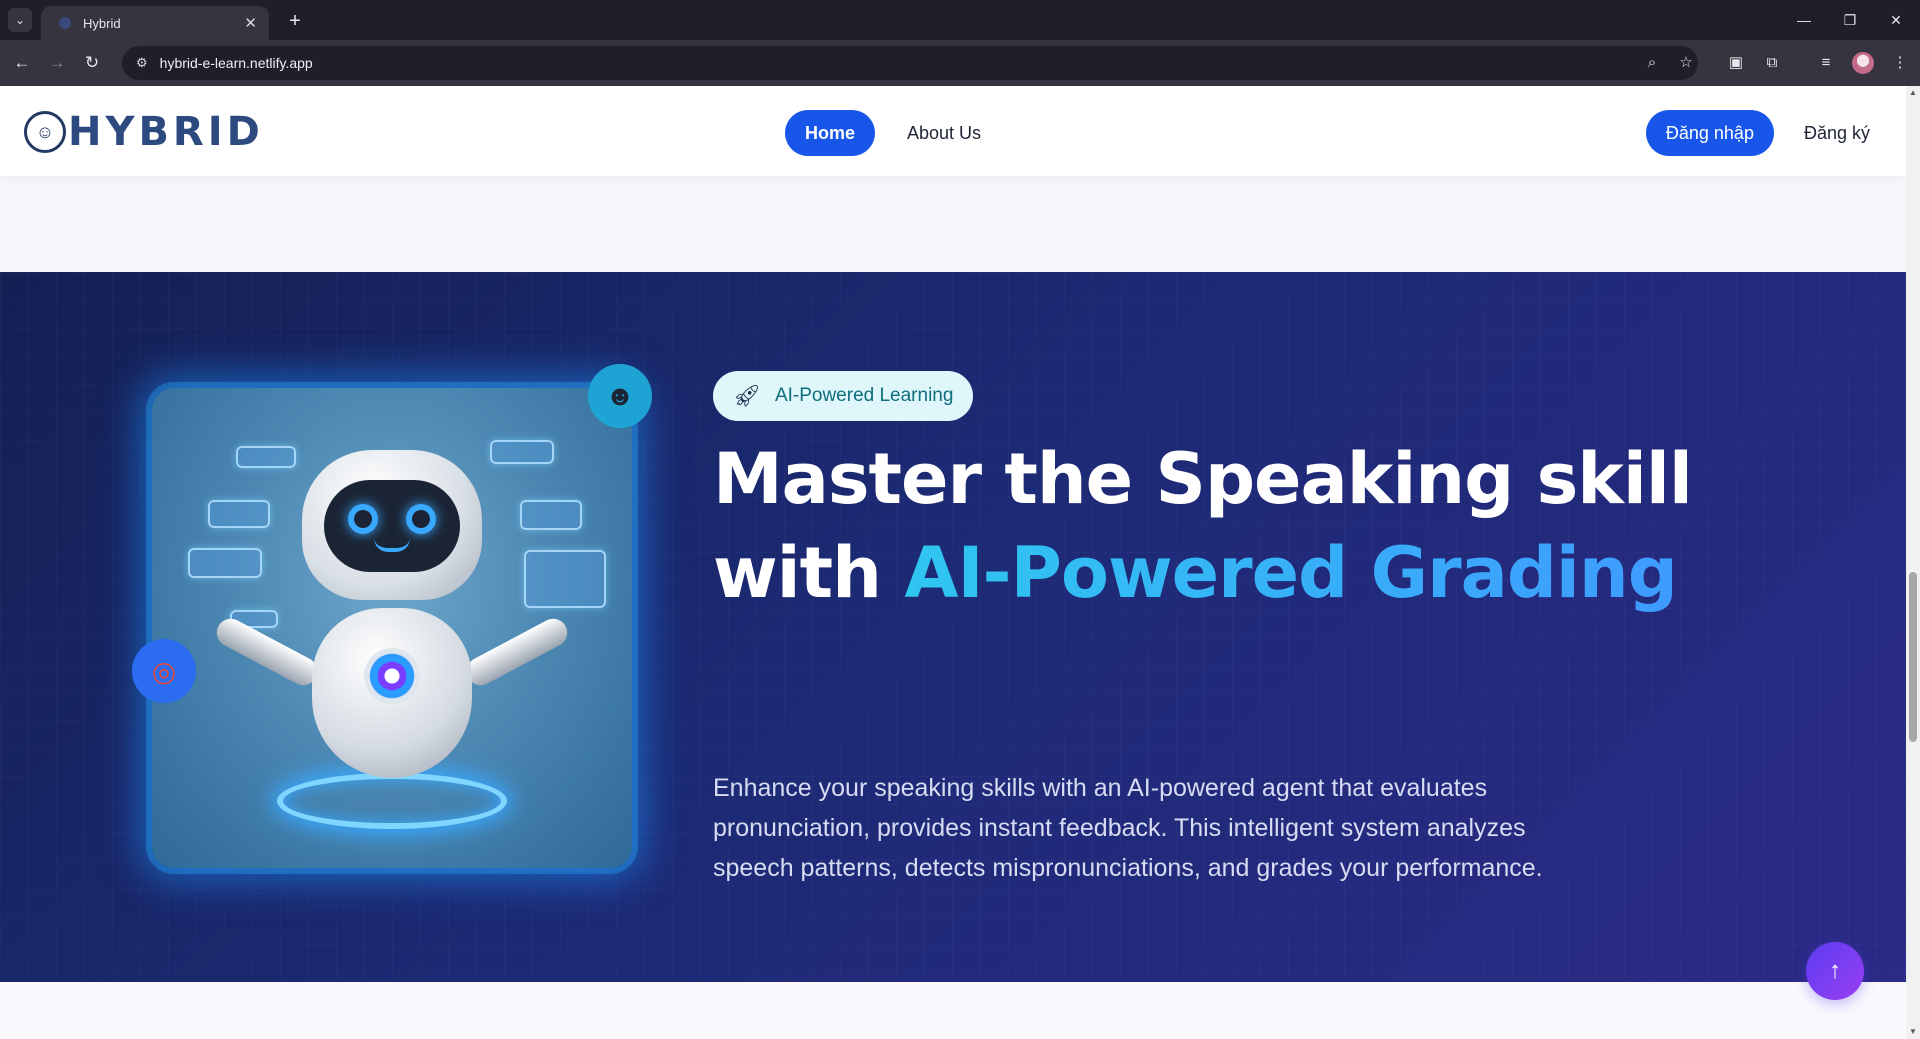 The width and height of the screenshot is (1920, 1039). Describe the element at coordinates (889, 133) in the screenshot. I see `main-nav: Home About Us` at that location.